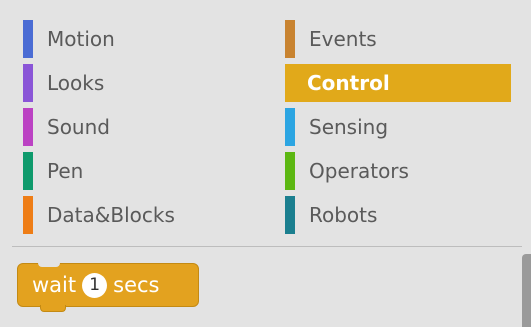 Image resolution: width=531 pixels, height=327 pixels. What do you see at coordinates (348, 83) in the screenshot?
I see `category-label: Control` at bounding box center [348, 83].